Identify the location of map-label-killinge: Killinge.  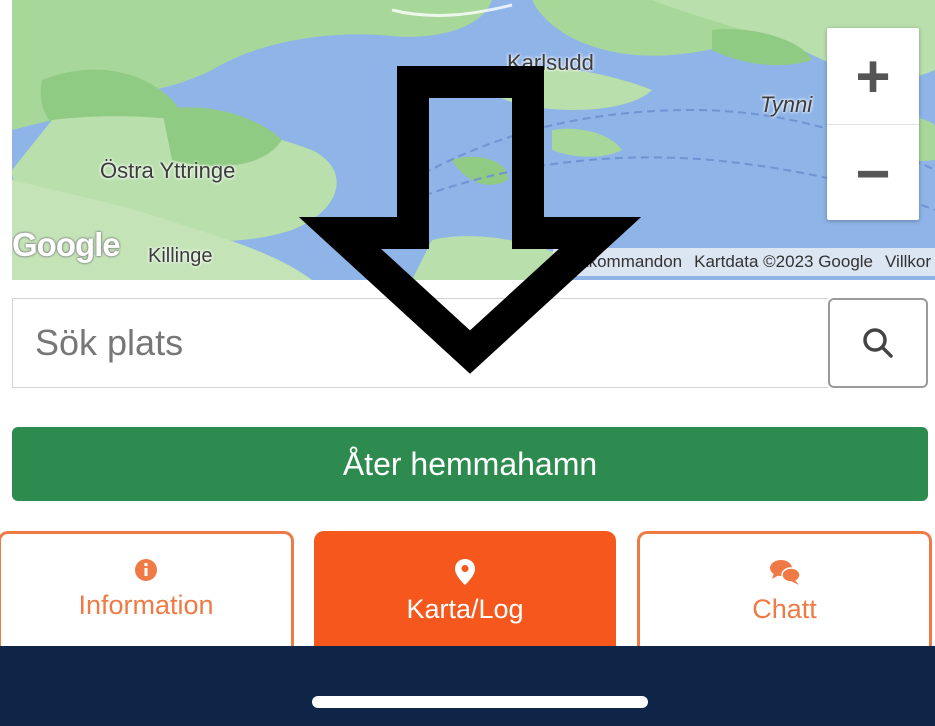
(180, 256).